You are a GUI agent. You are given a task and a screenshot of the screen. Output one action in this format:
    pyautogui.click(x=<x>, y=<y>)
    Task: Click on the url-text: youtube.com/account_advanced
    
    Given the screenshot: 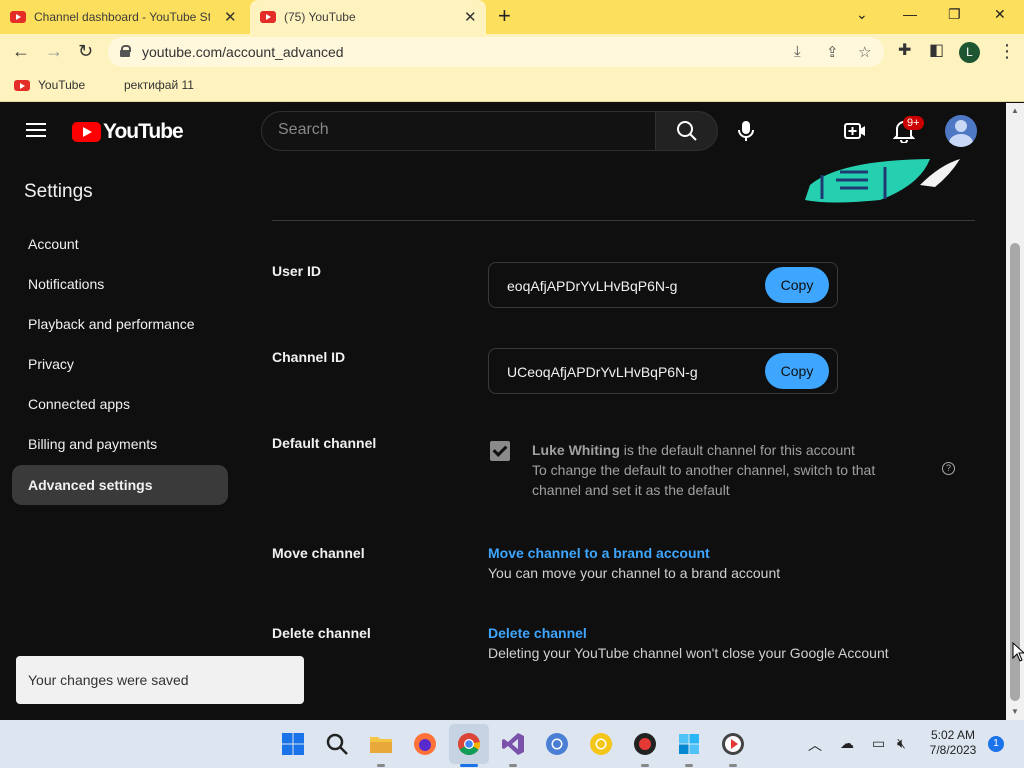 What is the action you would take?
    pyautogui.click(x=243, y=52)
    